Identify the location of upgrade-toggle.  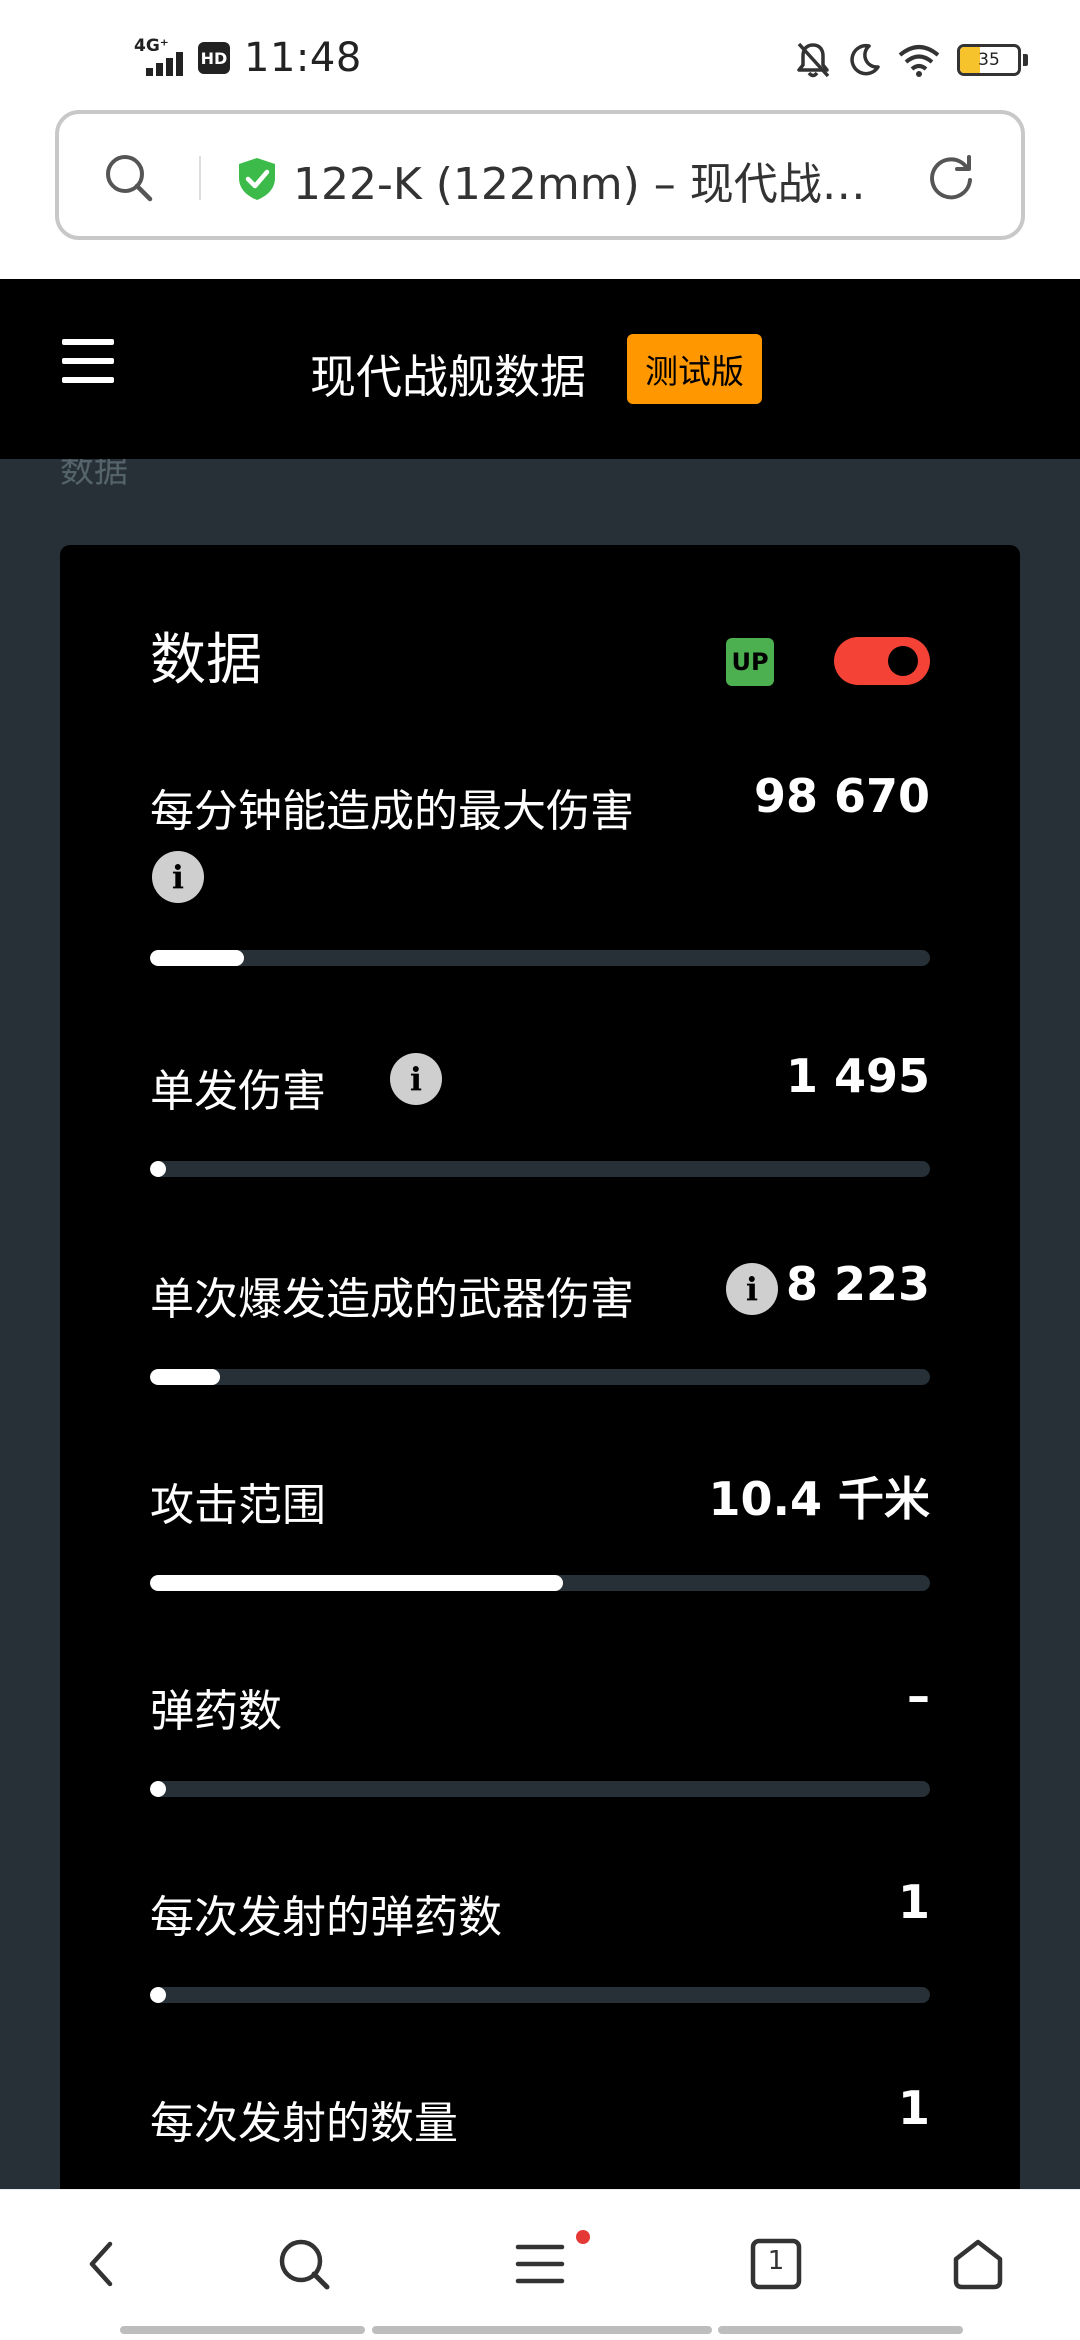
(882, 661).